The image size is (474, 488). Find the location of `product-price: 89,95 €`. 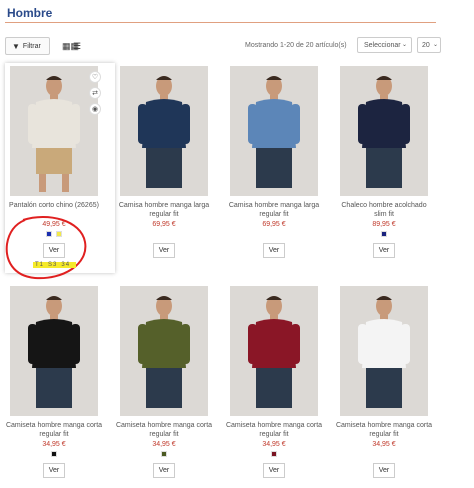

product-price: 89,95 € is located at coordinates (384, 224).